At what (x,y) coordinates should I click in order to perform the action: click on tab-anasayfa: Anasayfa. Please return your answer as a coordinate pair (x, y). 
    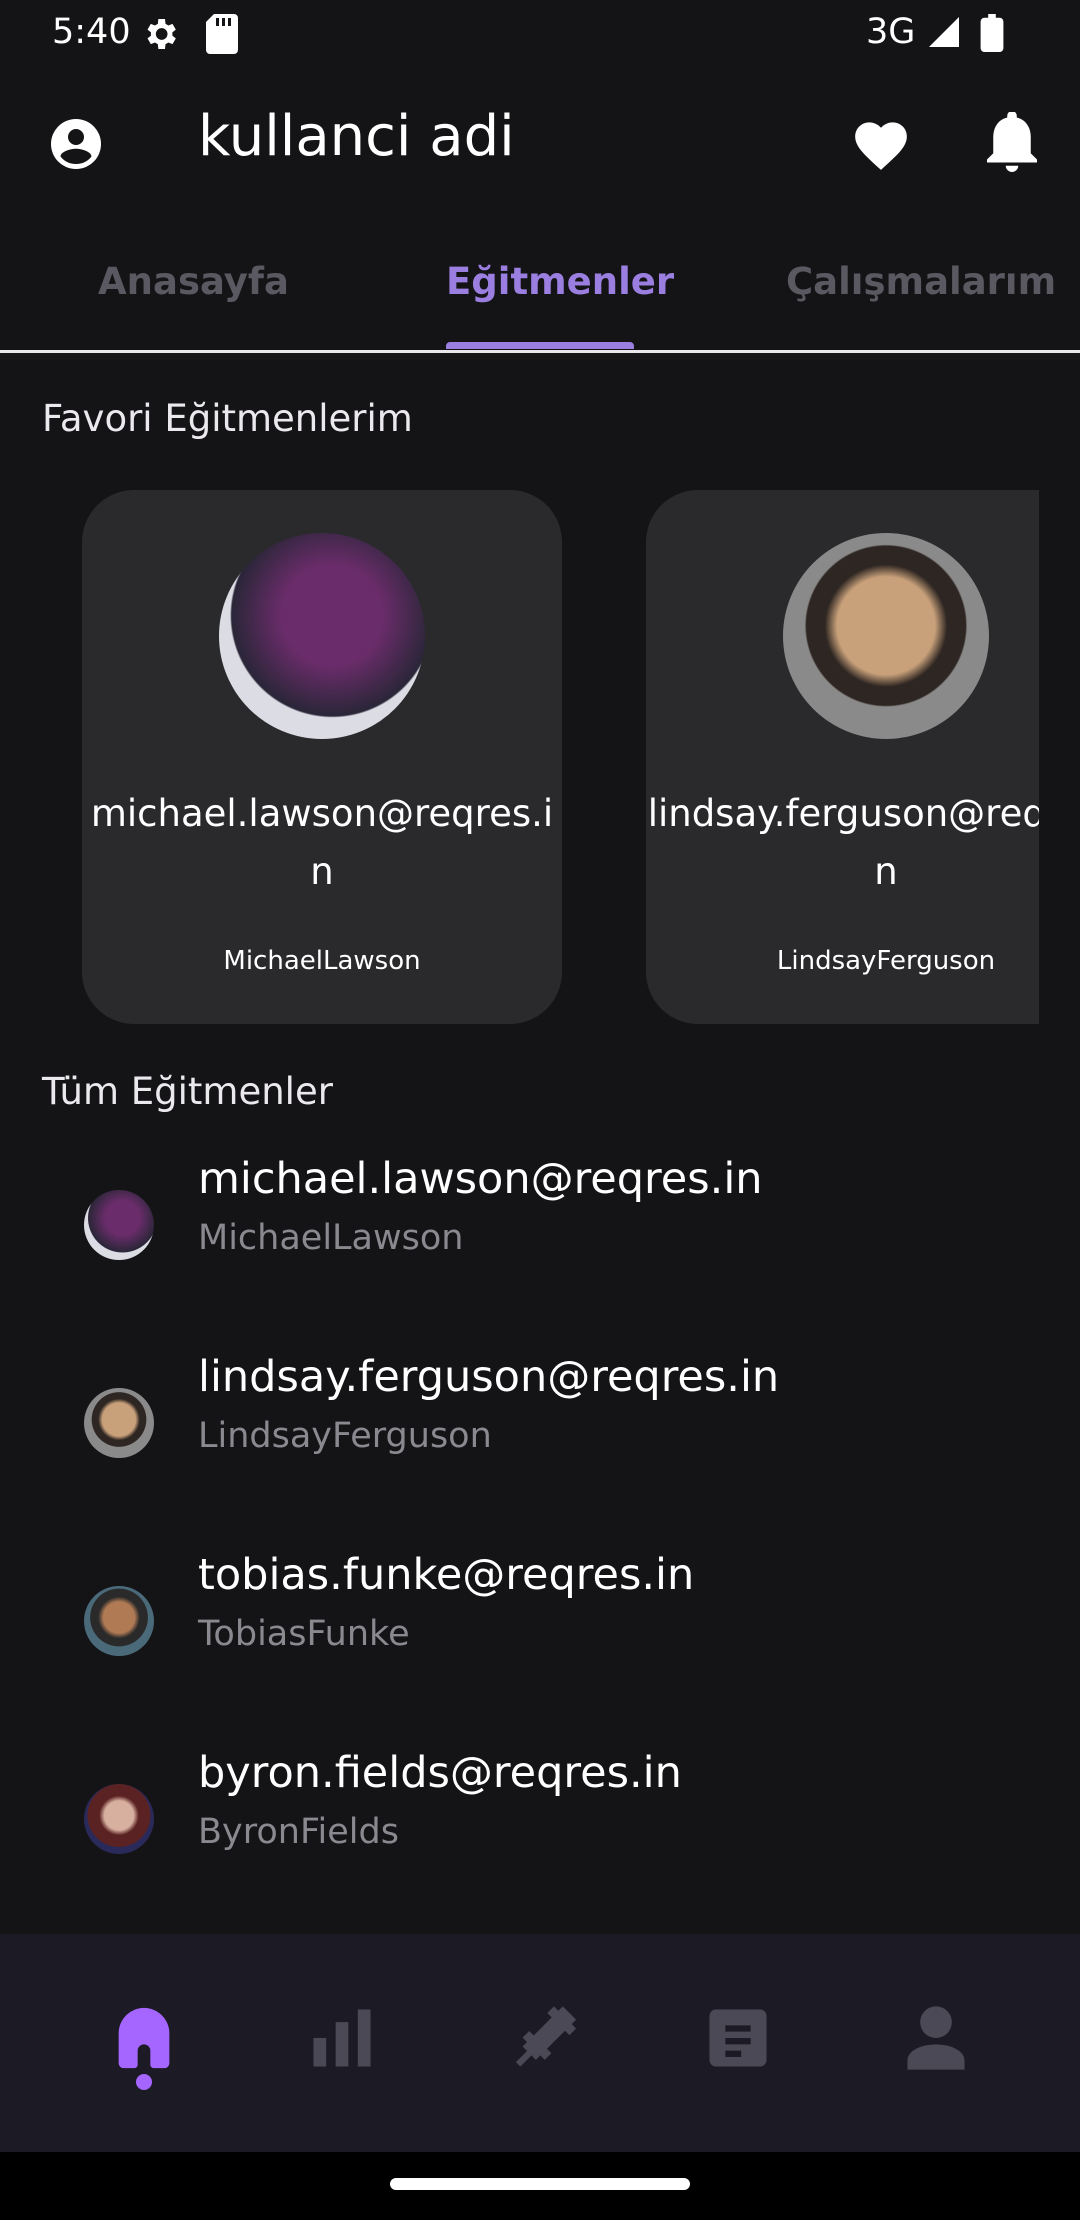
    Looking at the image, I should click on (193, 281).